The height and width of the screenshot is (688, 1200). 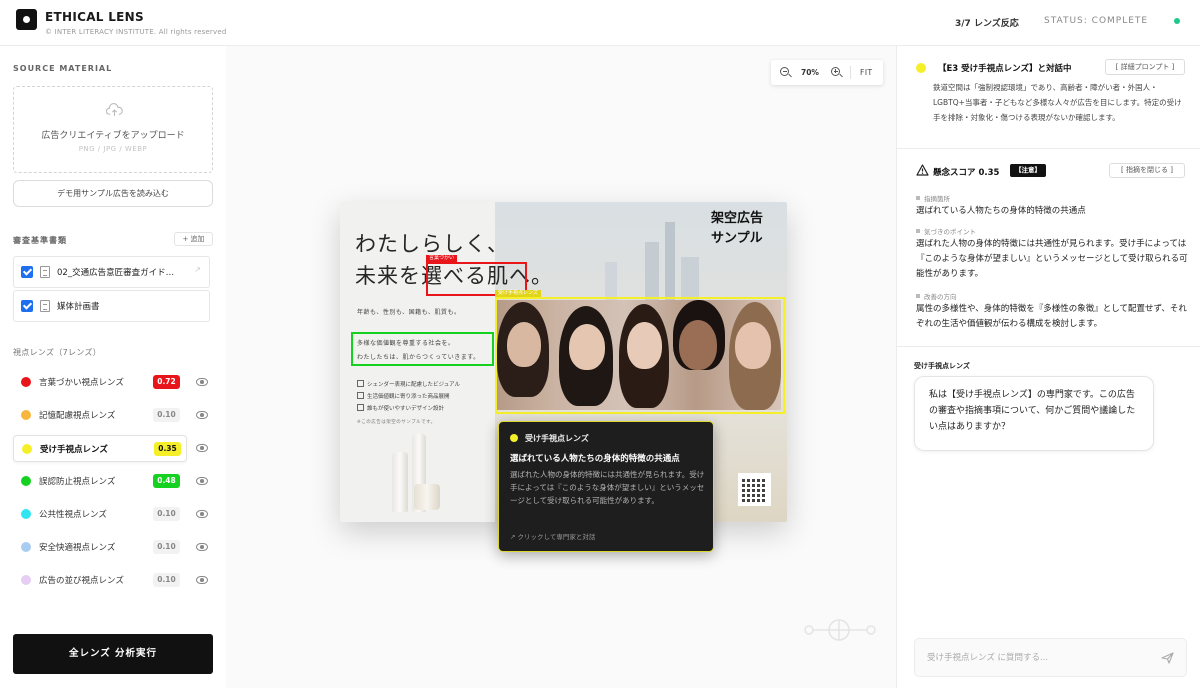 I want to click on zoom-out-icon, so click(x=786, y=72).